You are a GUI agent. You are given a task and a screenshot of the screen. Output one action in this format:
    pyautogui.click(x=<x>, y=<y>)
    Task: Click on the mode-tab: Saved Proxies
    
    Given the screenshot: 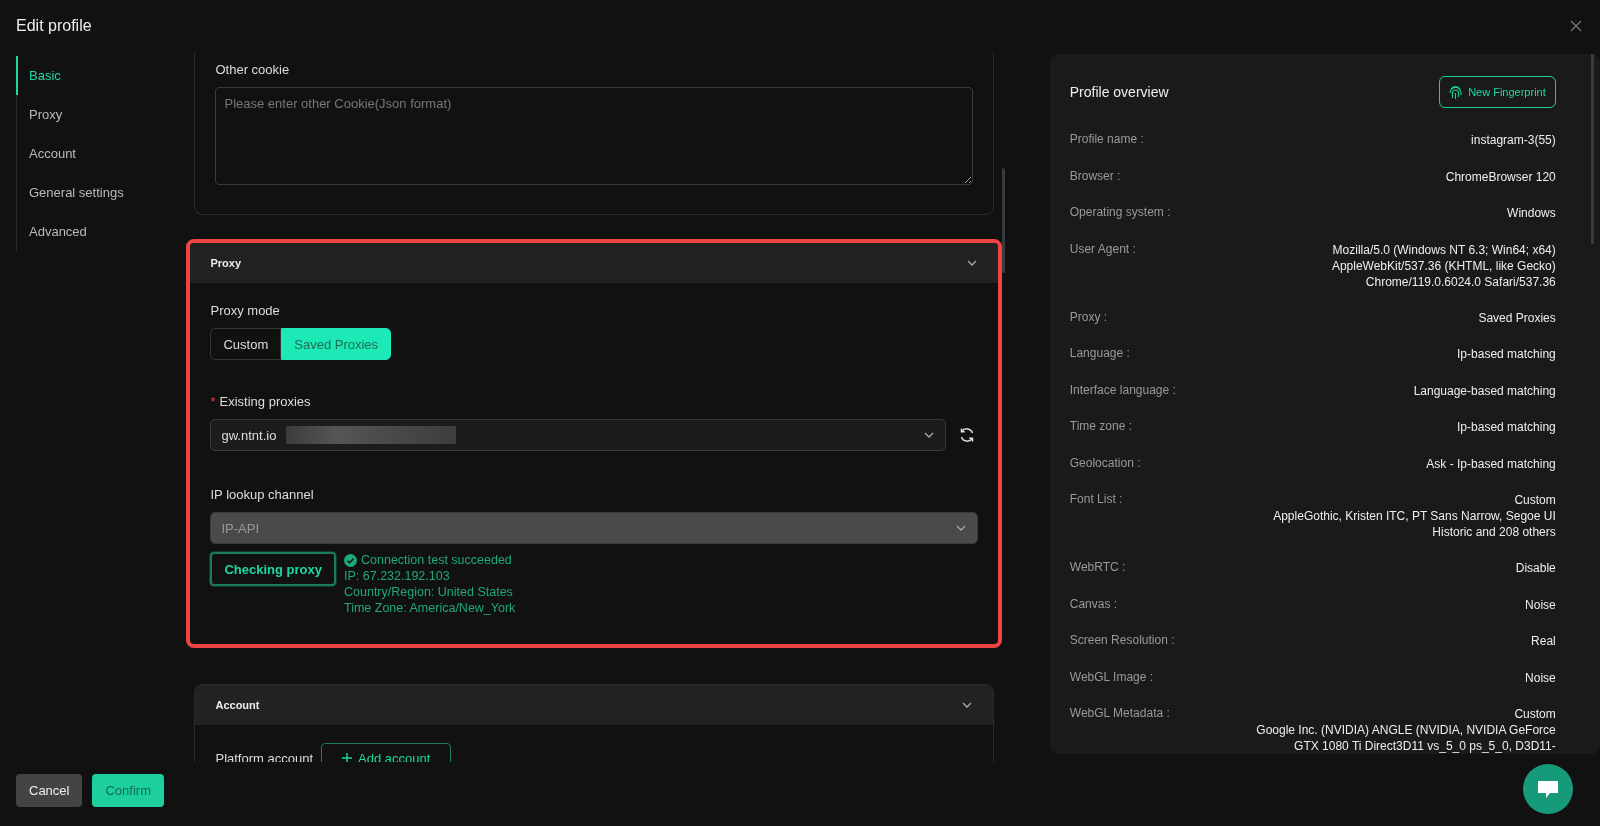 What is the action you would take?
    pyautogui.click(x=336, y=344)
    